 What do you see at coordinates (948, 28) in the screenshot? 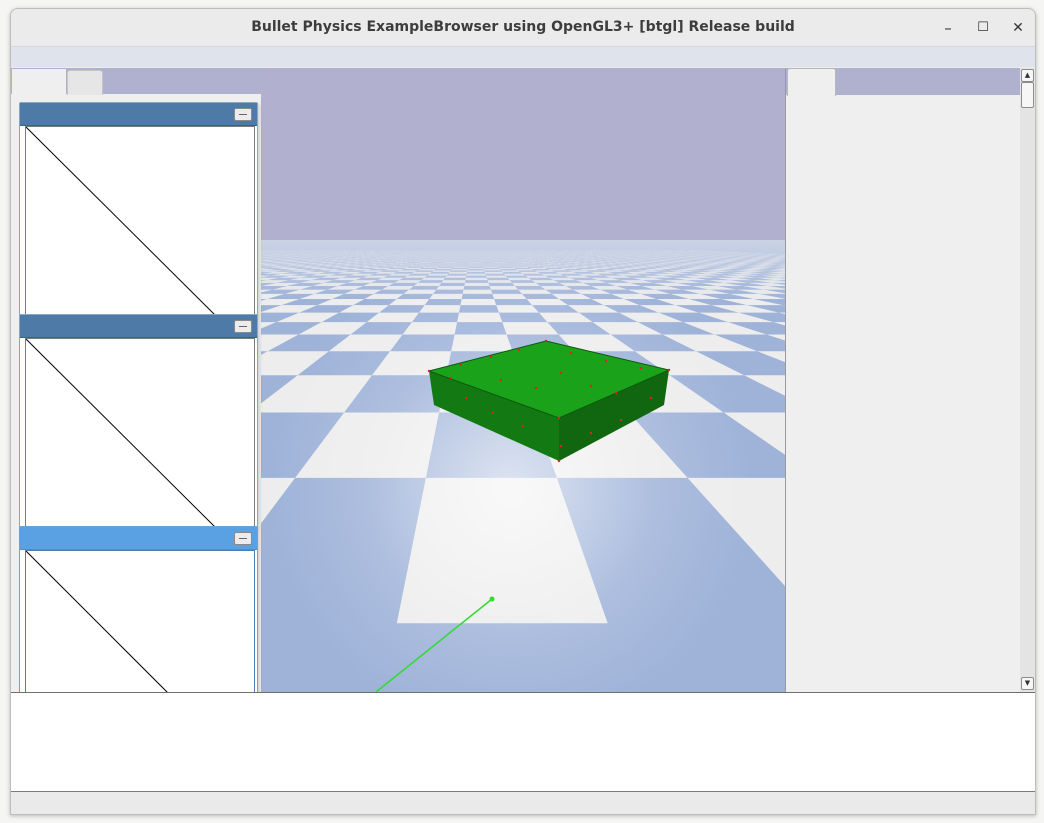
I see `minimize-button: –` at bounding box center [948, 28].